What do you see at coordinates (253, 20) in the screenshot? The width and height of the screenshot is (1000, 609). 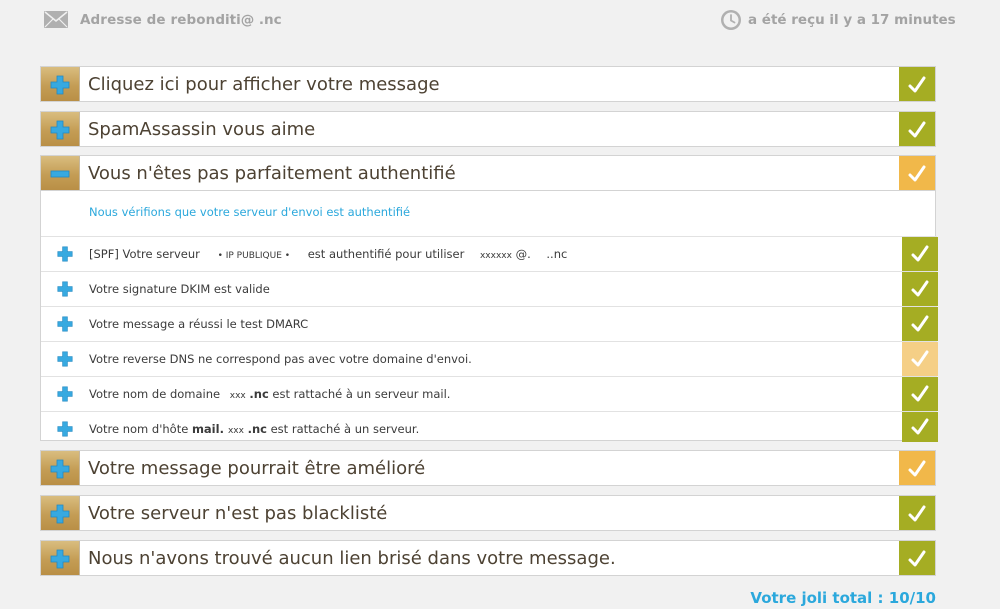 I see `bounce-address-value: iti@ .nc` at bounding box center [253, 20].